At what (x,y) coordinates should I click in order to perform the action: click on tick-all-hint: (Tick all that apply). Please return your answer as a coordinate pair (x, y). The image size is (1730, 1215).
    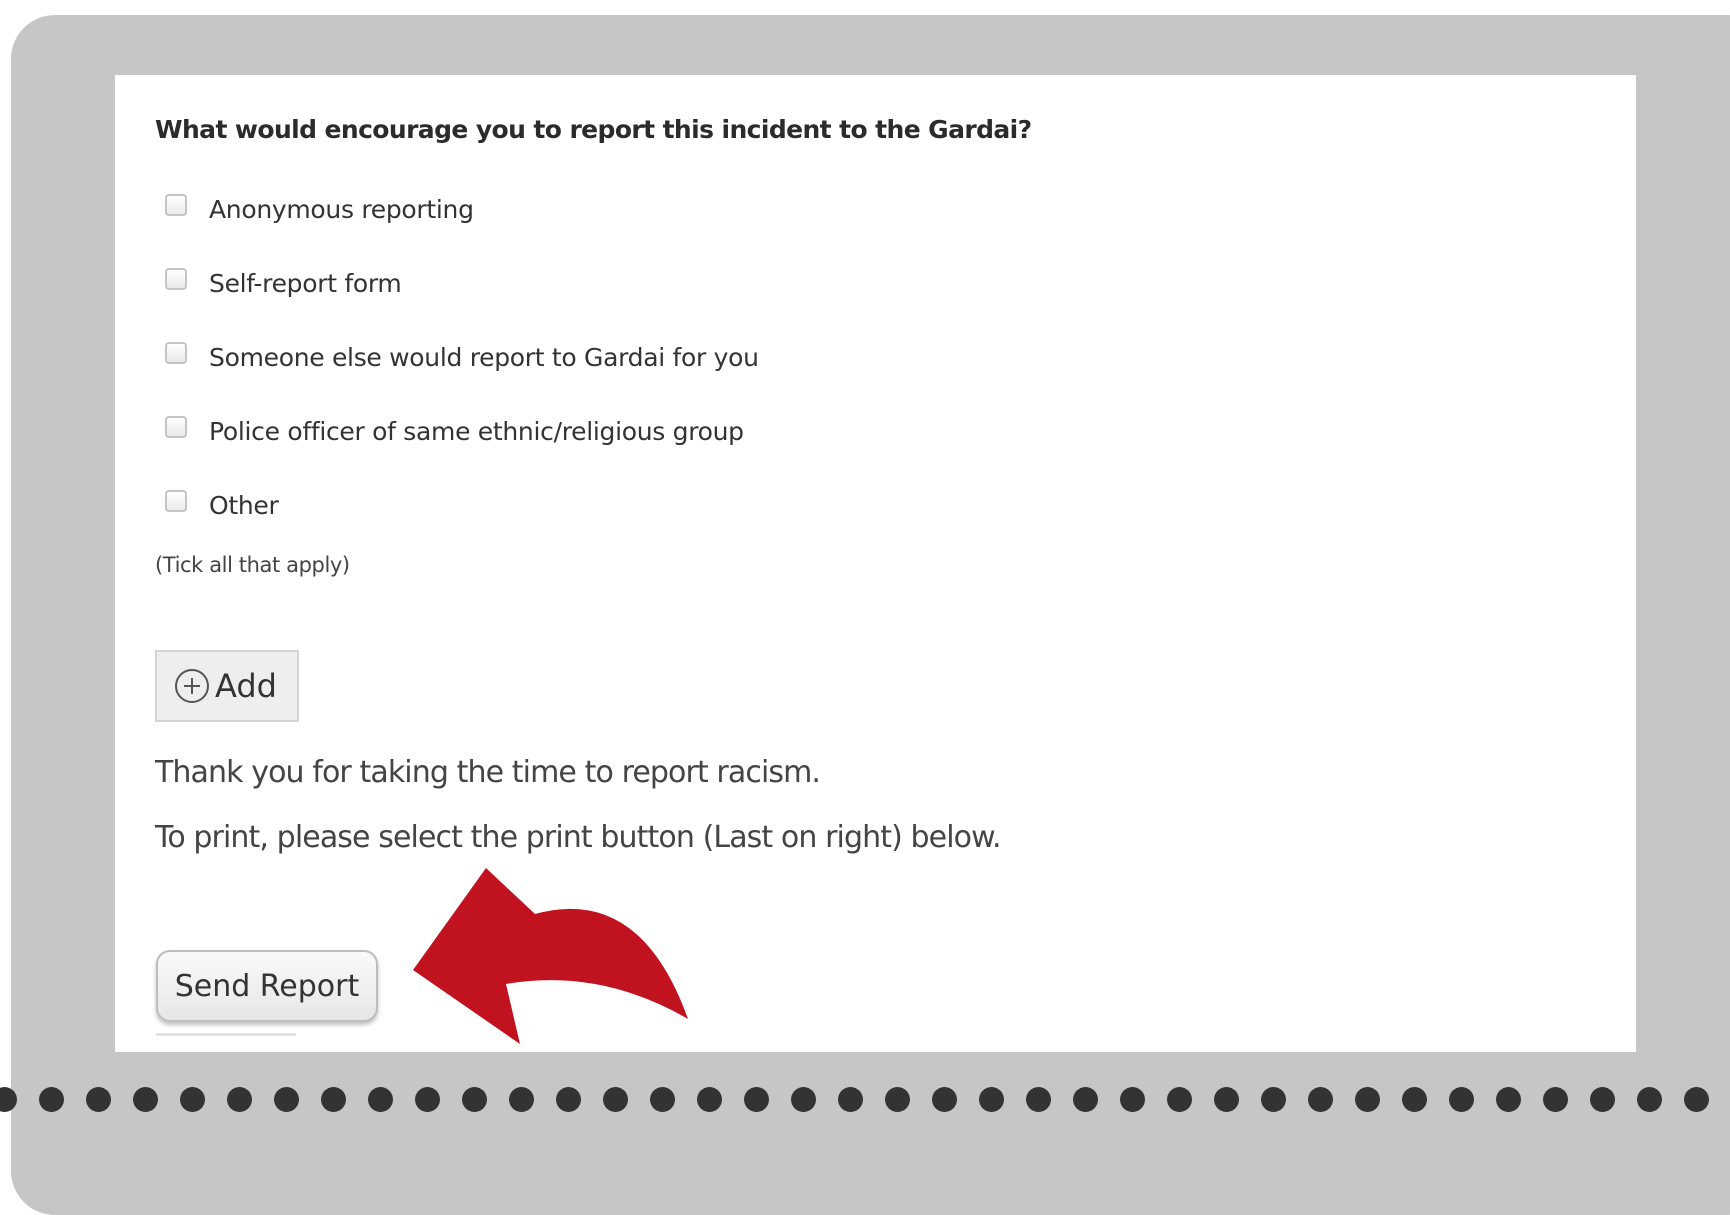
    Looking at the image, I should click on (252, 565).